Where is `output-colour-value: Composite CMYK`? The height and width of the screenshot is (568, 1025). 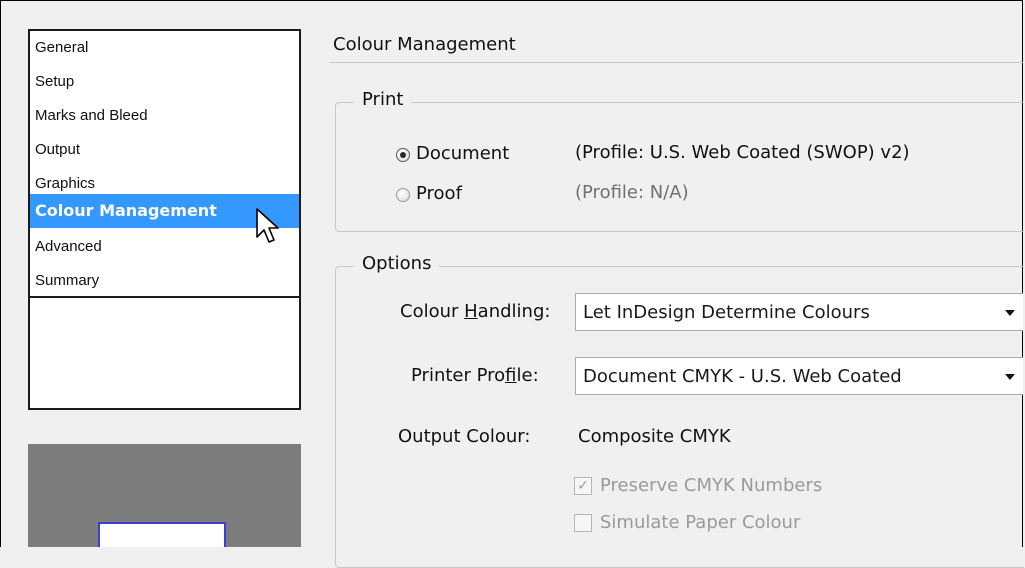 output-colour-value: Composite CMYK is located at coordinates (654, 436).